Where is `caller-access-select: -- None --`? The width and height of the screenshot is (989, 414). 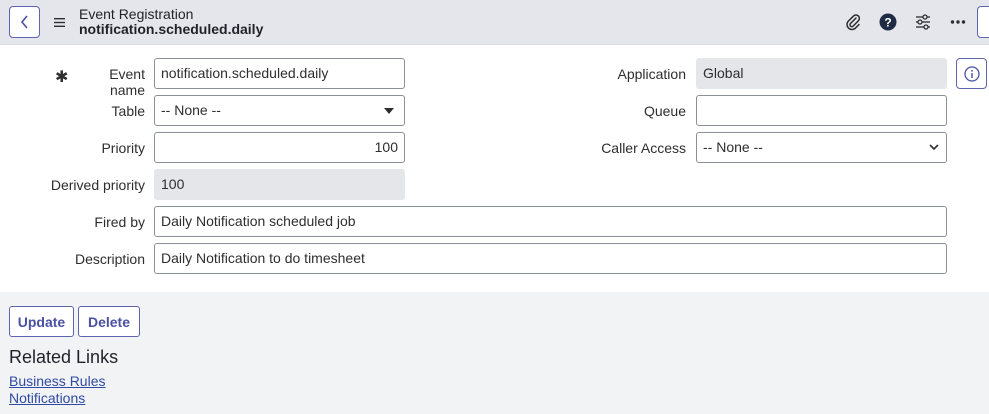 caller-access-select: -- None -- is located at coordinates (821, 147).